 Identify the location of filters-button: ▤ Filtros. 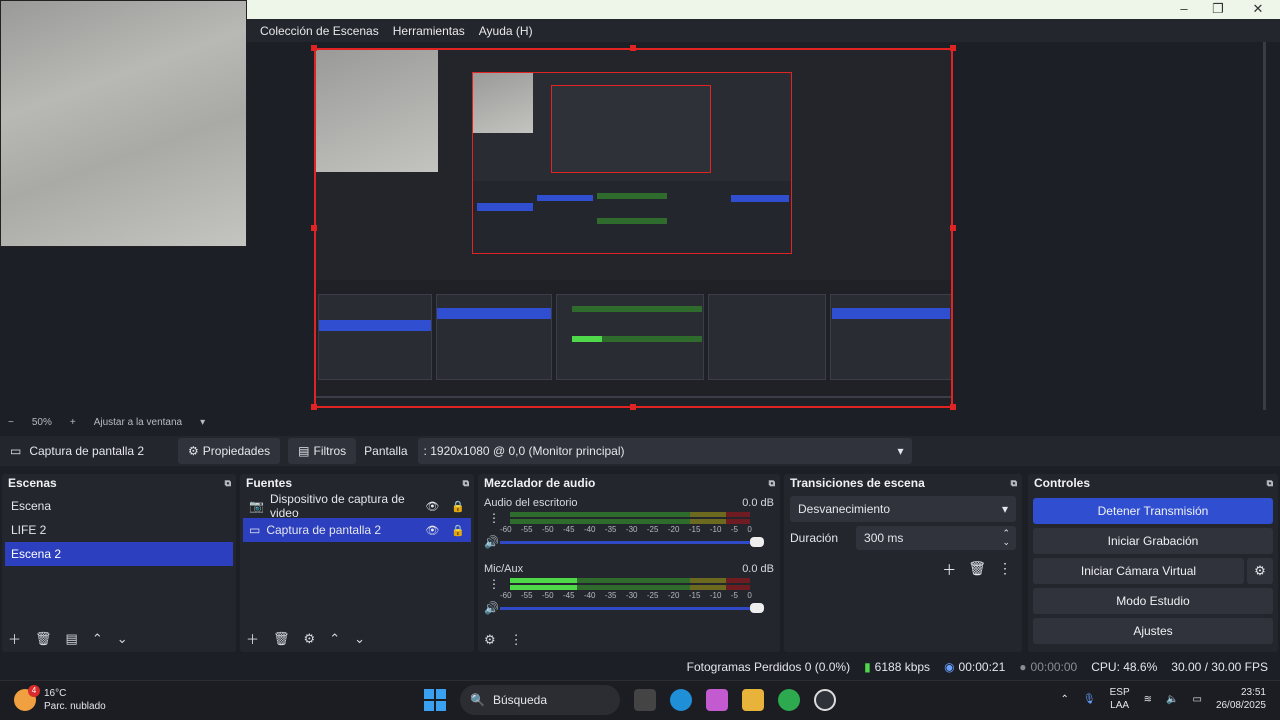
(322, 451).